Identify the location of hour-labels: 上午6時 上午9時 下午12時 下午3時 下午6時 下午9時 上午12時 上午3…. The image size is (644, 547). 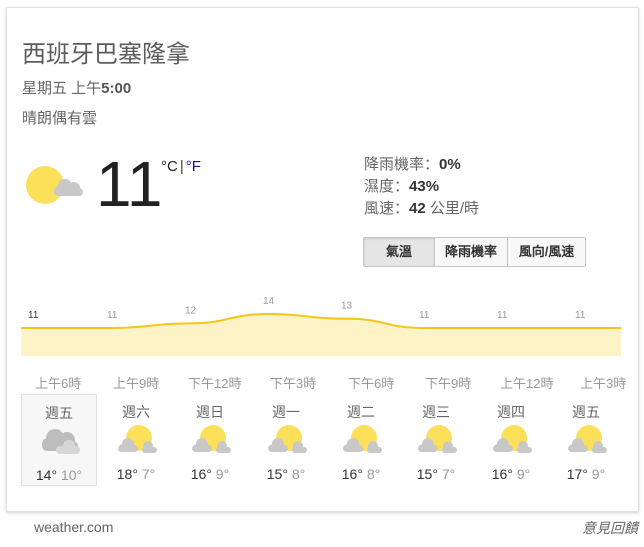
(322, 382).